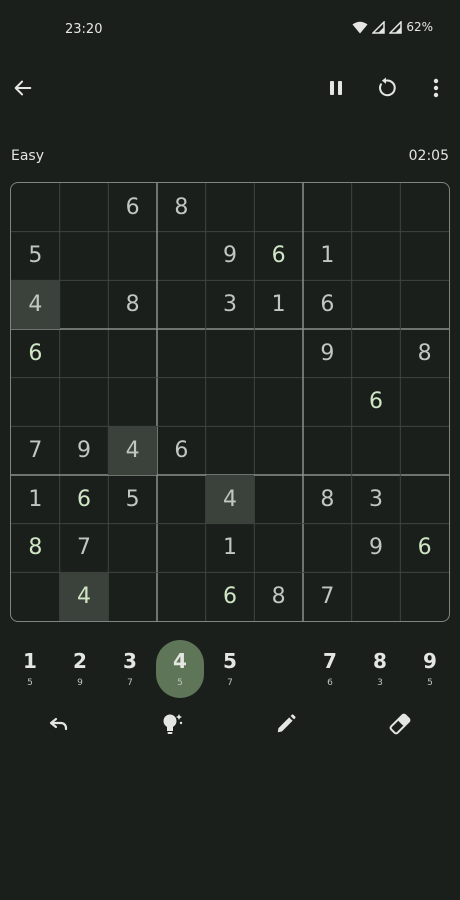  What do you see at coordinates (400, 726) in the screenshot?
I see `eraser-button` at bounding box center [400, 726].